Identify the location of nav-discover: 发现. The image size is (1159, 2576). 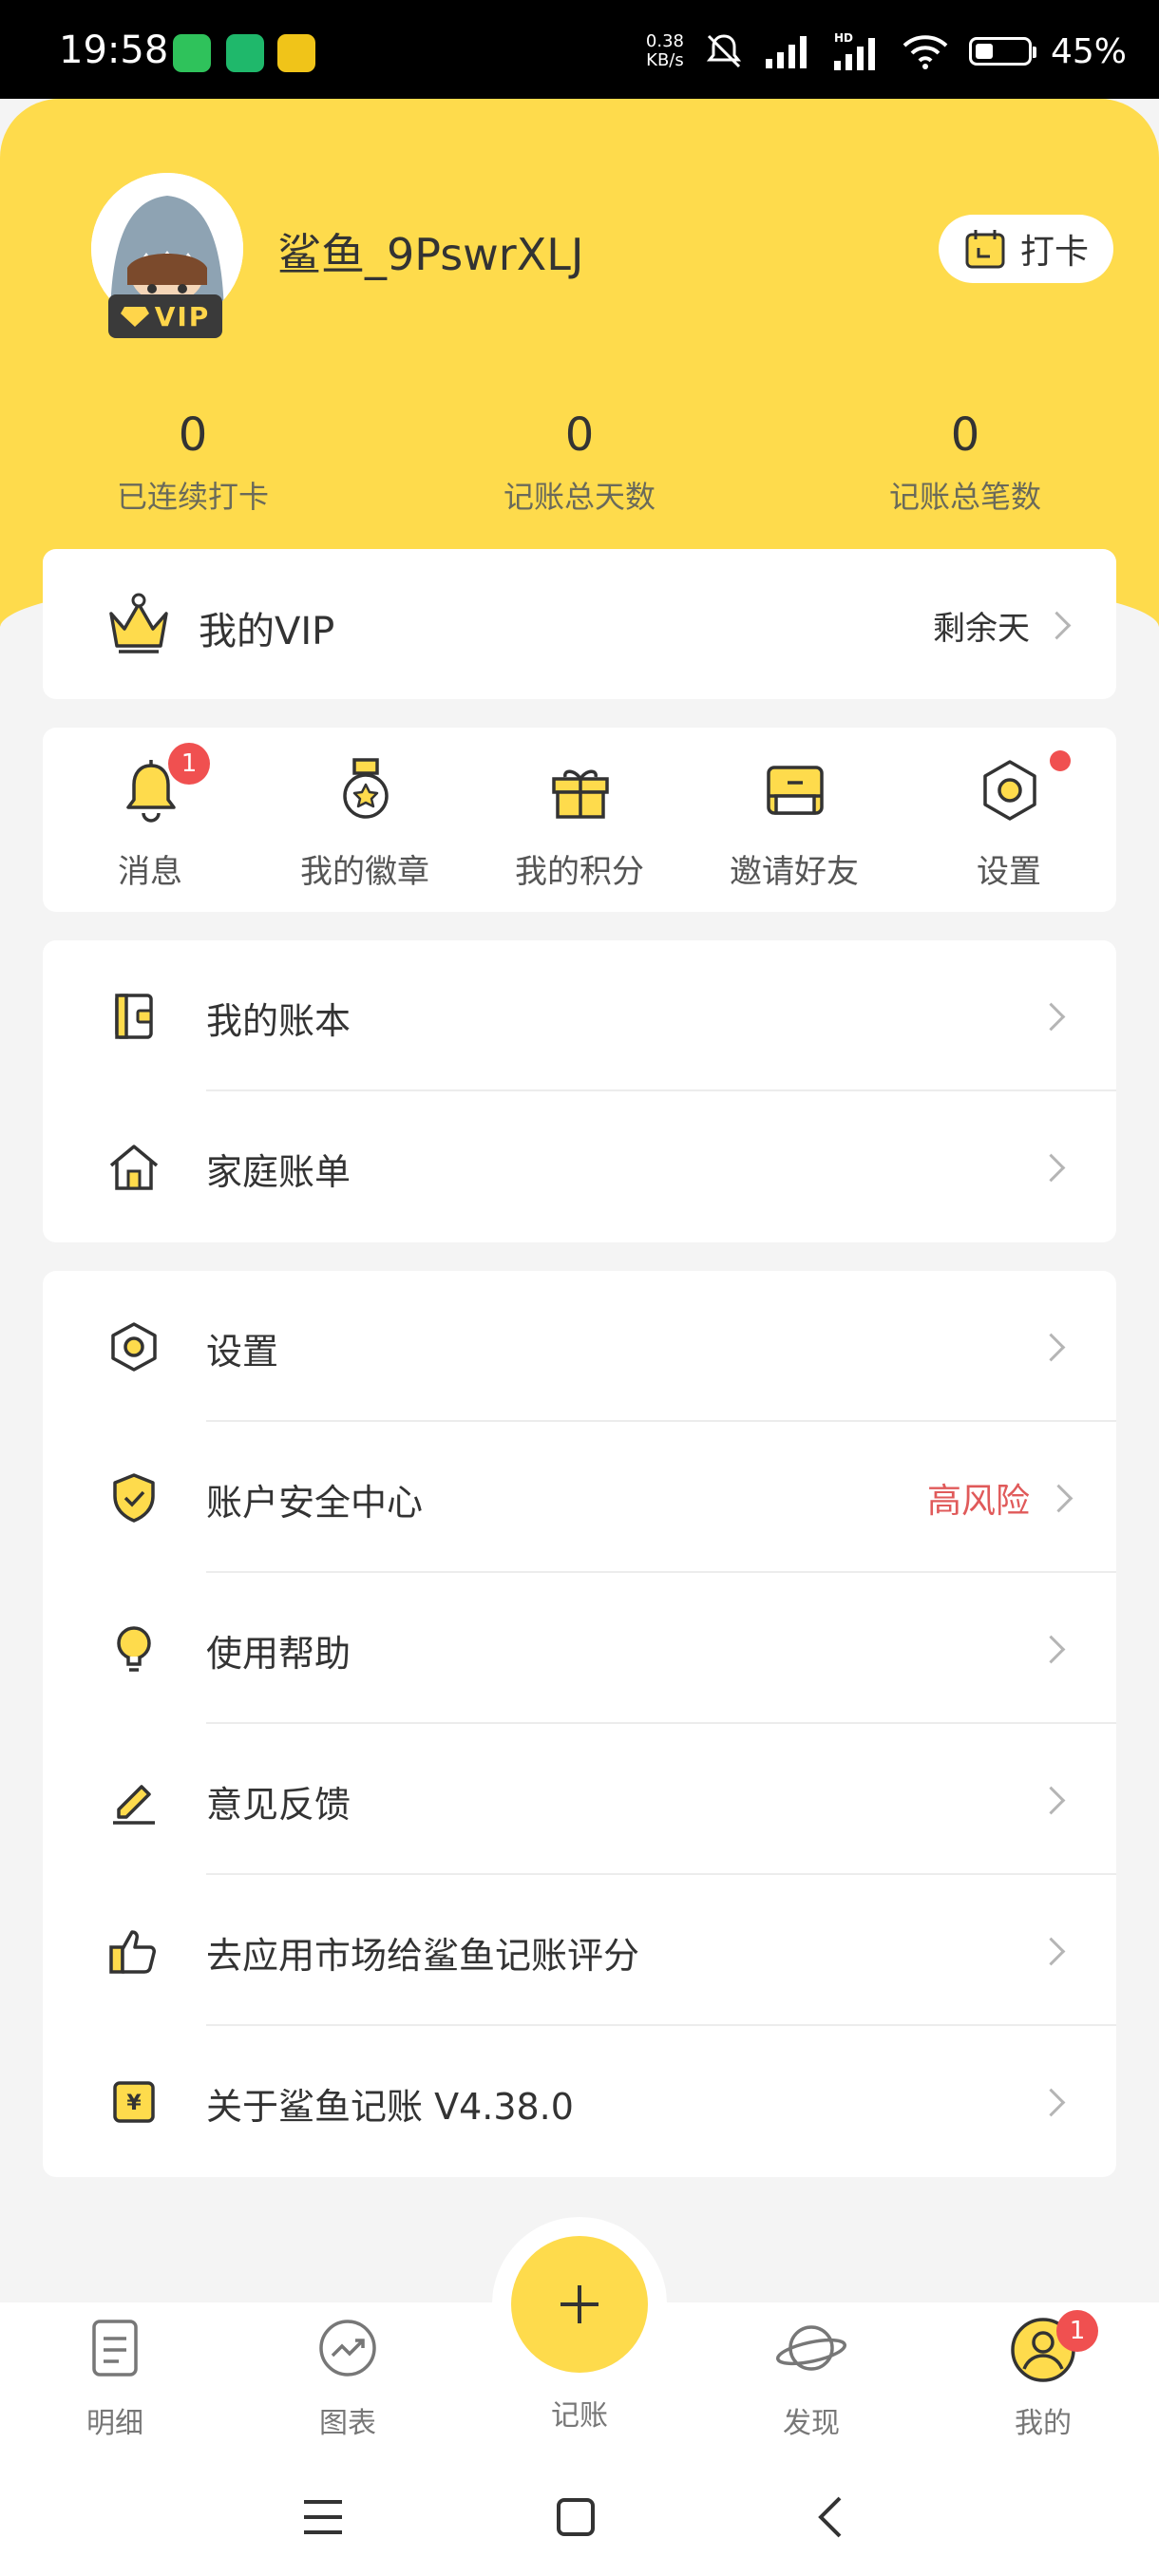
(811, 2376).